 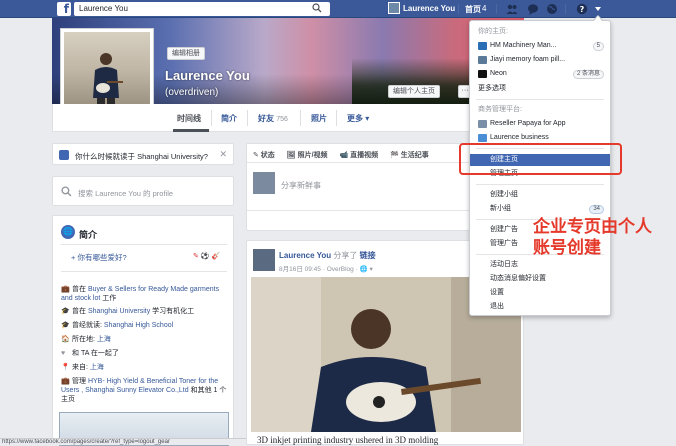 I want to click on menu-item-page-neon: Neon 2 条消息, so click(x=540, y=74).